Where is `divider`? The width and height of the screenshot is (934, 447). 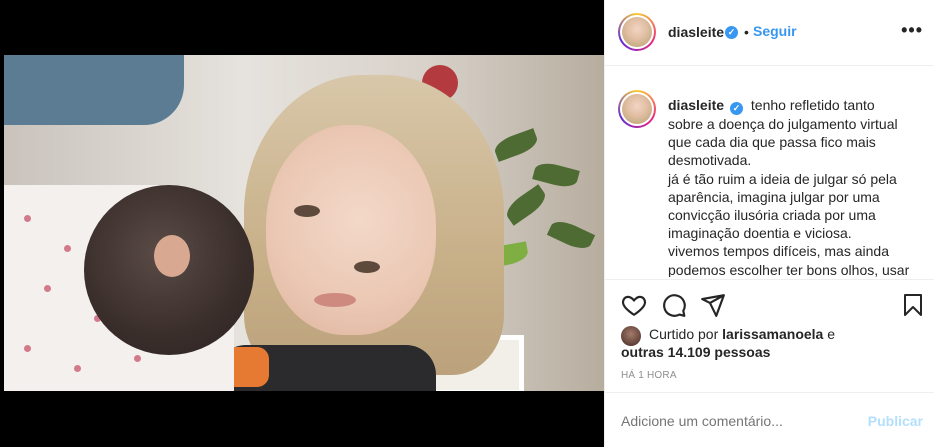 divider is located at coordinates (769, 279).